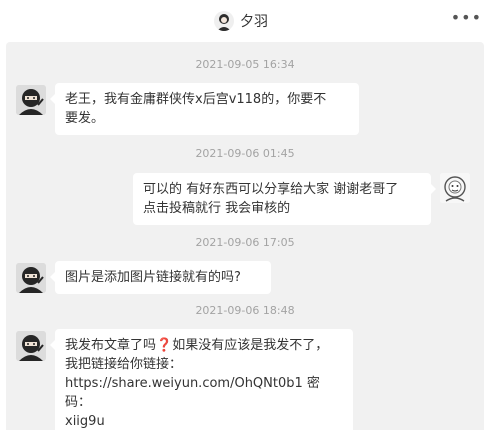 Image resolution: width=496 pixels, height=430 pixels. What do you see at coordinates (466, 17) in the screenshot?
I see `more-options-icon: •••` at bounding box center [466, 17].